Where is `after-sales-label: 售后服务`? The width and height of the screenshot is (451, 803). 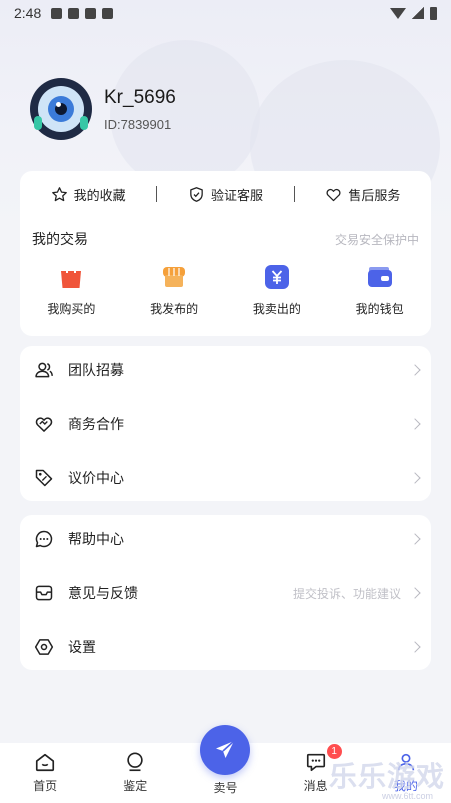
after-sales-label: 售后服务 is located at coordinates (374, 195).